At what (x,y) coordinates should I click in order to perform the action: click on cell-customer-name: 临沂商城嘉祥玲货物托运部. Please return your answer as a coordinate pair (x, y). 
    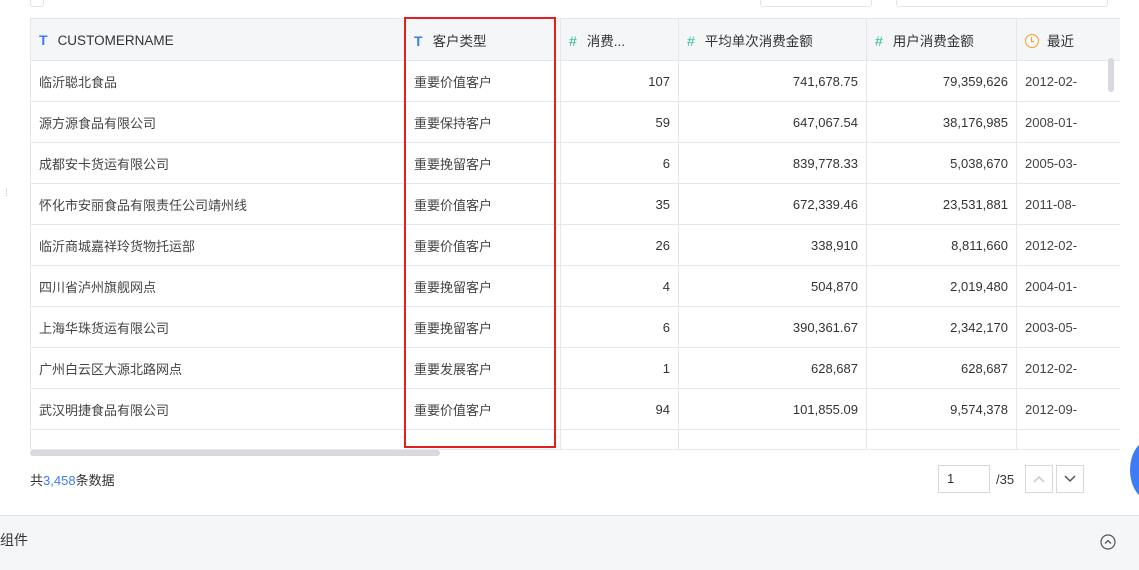
    Looking at the image, I should click on (218, 245).